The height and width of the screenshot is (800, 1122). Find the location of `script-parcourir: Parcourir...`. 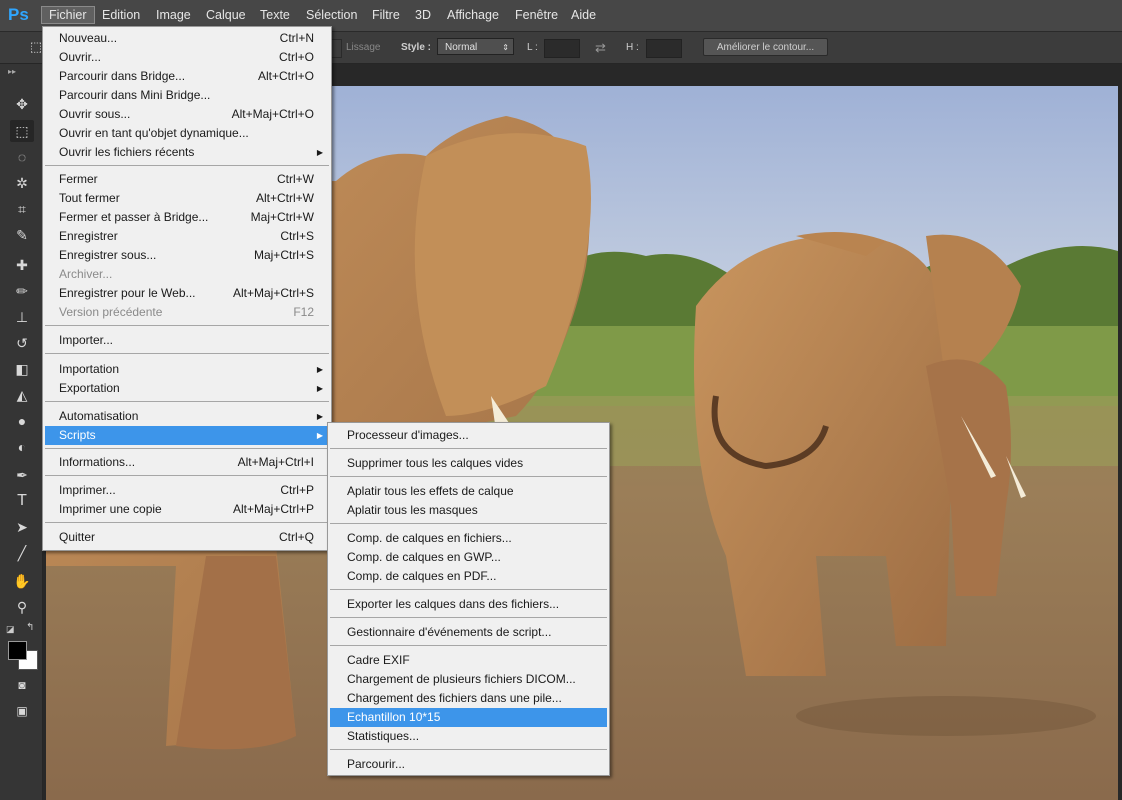

script-parcourir: Parcourir... is located at coordinates (468, 764).